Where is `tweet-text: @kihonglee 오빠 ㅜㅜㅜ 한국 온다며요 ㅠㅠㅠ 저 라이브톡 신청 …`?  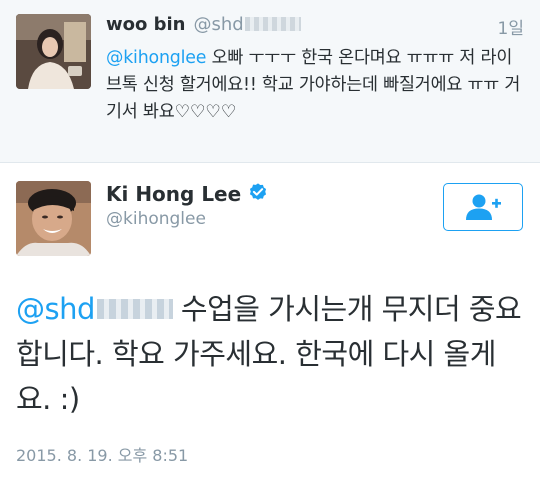
tweet-text: @kihonglee 오빠 ㅜㅜㅜ 한국 온다며요 ㅠㅠㅠ 저 라이브톡 신청 … is located at coordinates (315, 85).